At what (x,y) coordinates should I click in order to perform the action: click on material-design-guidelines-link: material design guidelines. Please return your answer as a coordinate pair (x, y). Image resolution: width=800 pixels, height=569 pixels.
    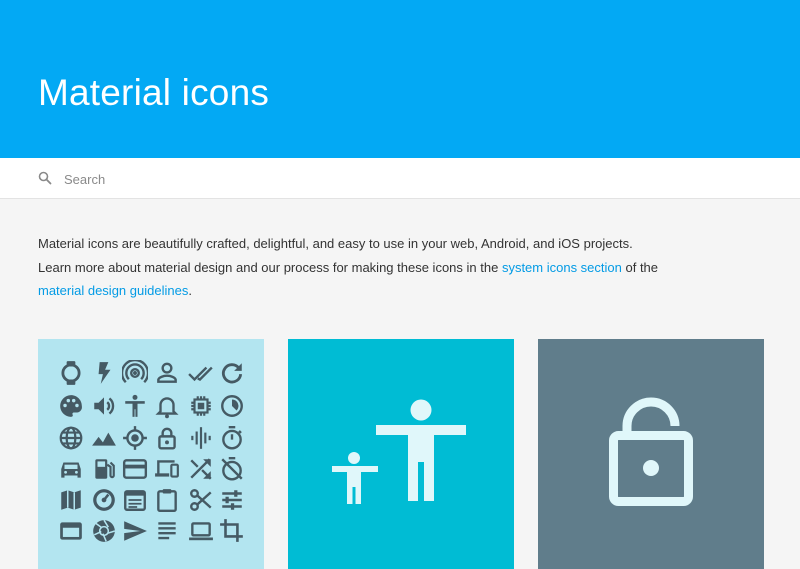
    Looking at the image, I should click on (113, 290).